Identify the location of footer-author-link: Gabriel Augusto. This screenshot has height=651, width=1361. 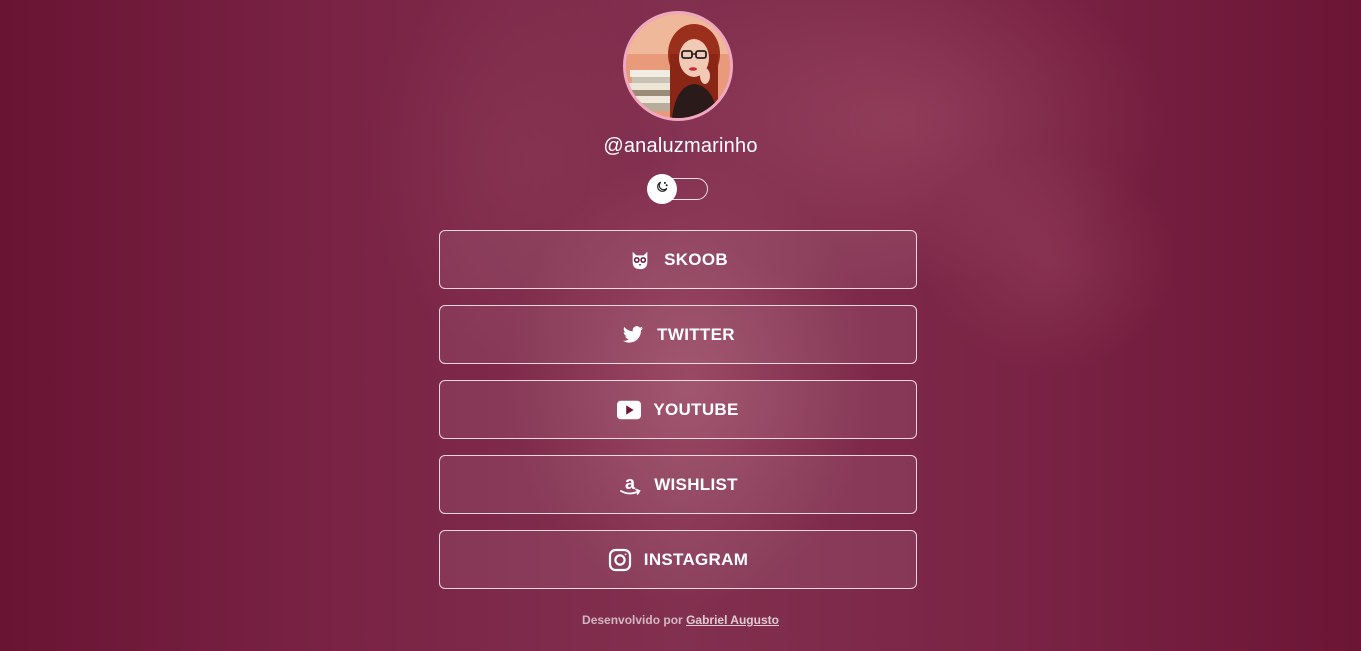
(732, 620).